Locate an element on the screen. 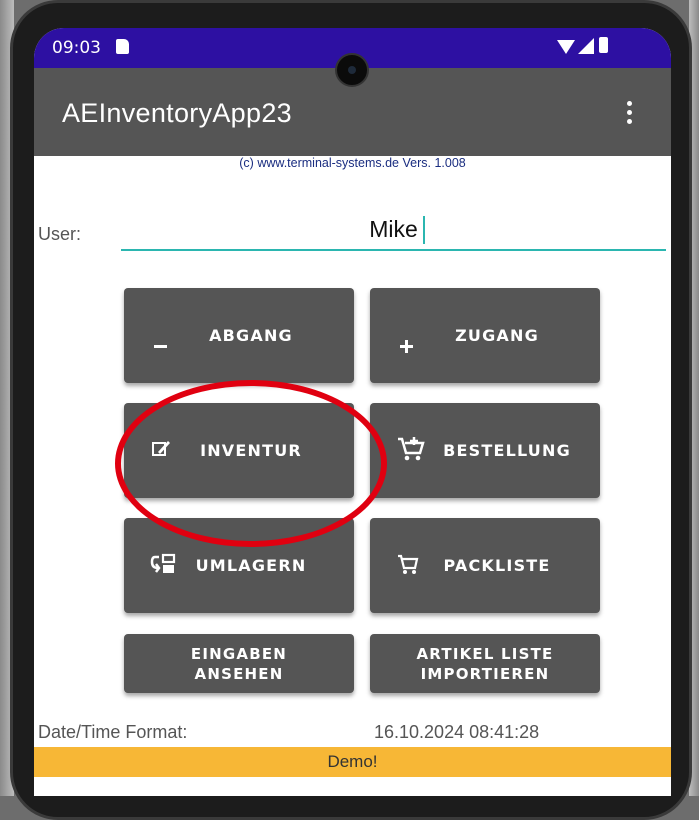 The width and height of the screenshot is (699, 820). overflow-menu-icon is located at coordinates (630, 114).